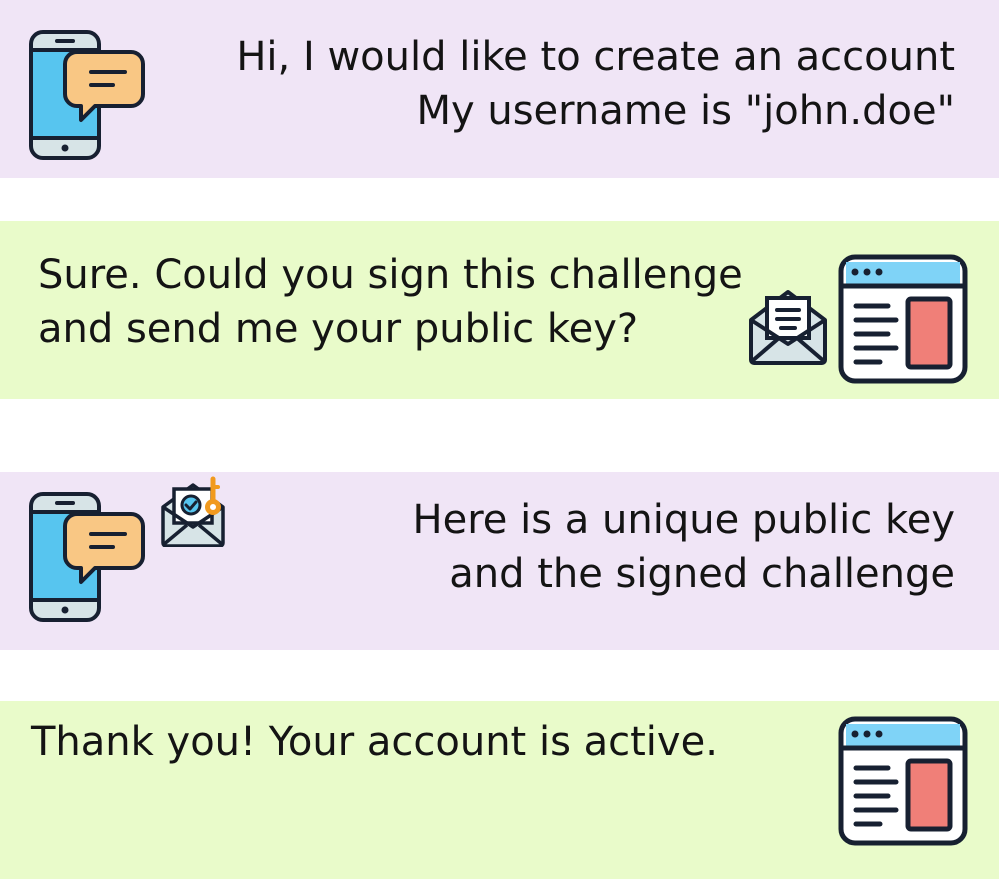  What do you see at coordinates (338, 329) in the screenshot?
I see `message-line: and send me your public key?` at bounding box center [338, 329].